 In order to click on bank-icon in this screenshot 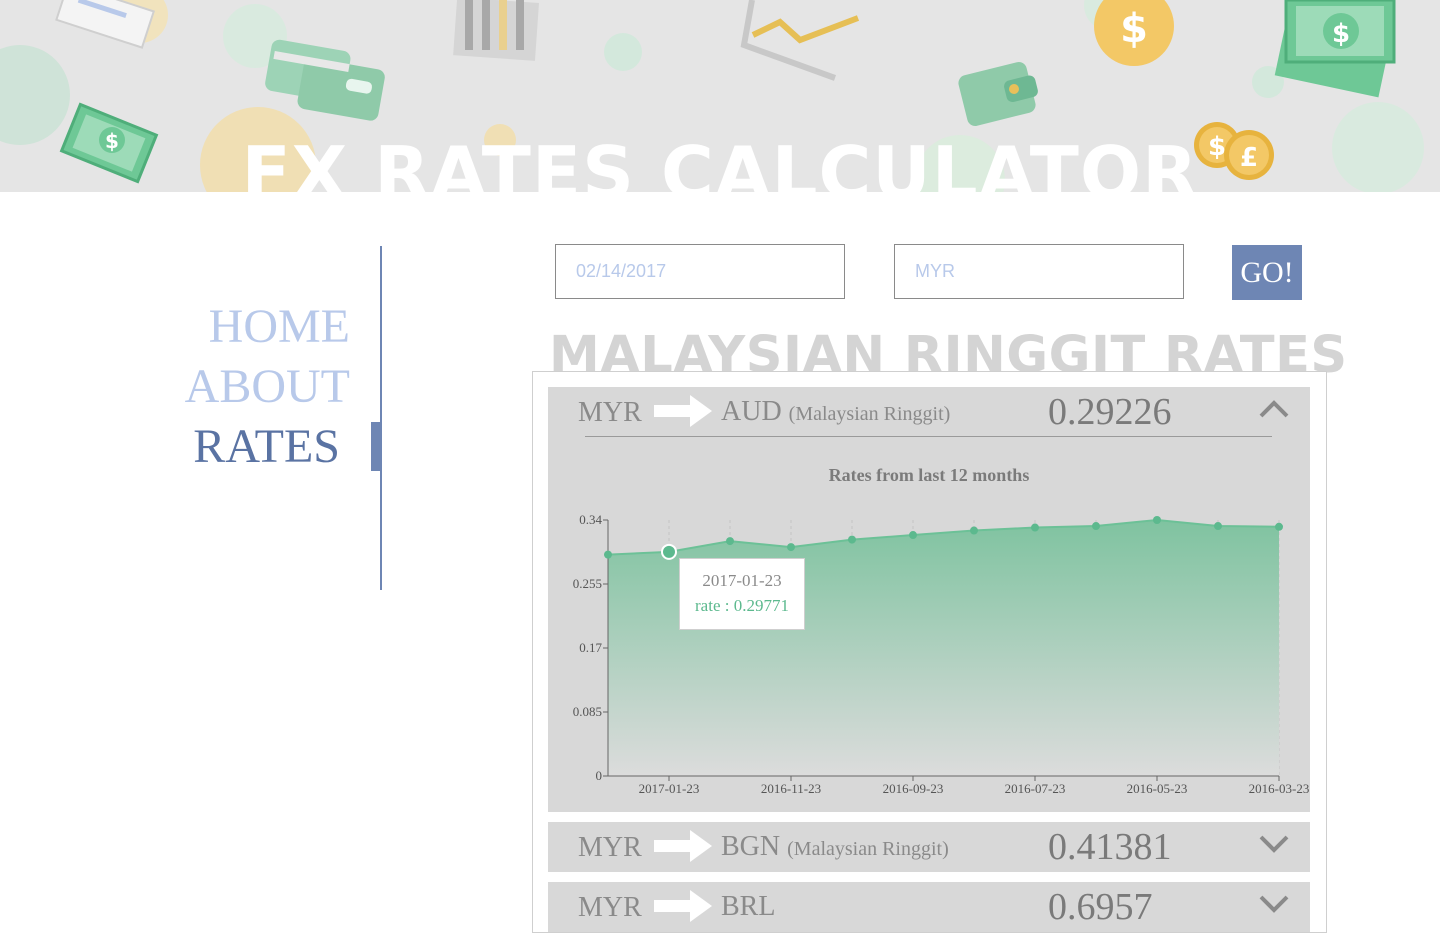, I will do `click(496, 30)`.